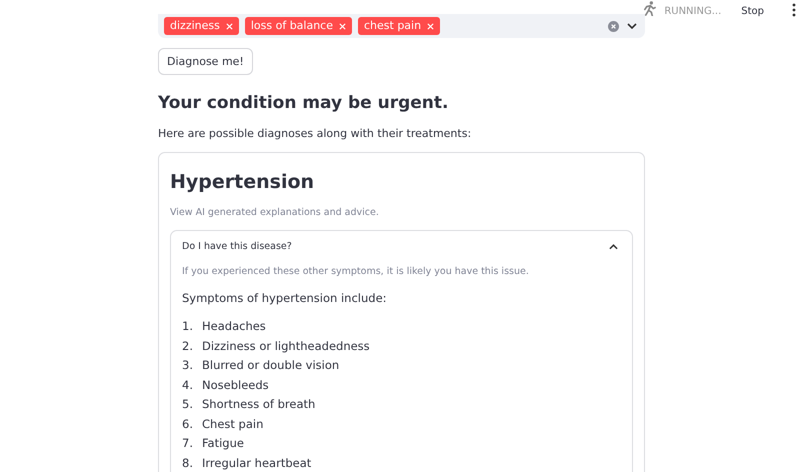  What do you see at coordinates (223, 444) in the screenshot?
I see `symptom-item: Fatigue` at bounding box center [223, 444].